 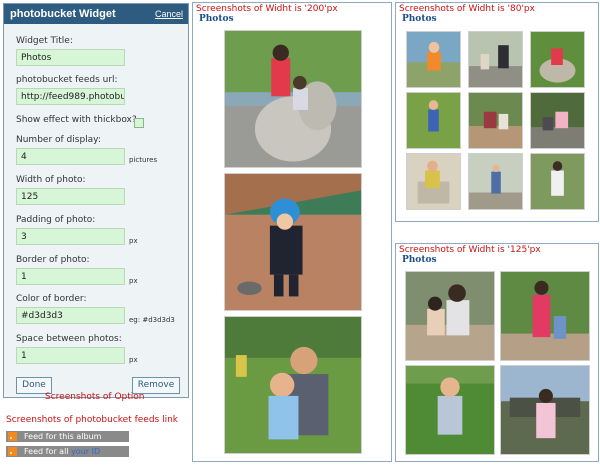 I want to click on widget-header: photobucket Widget Cancel, so click(x=96, y=14).